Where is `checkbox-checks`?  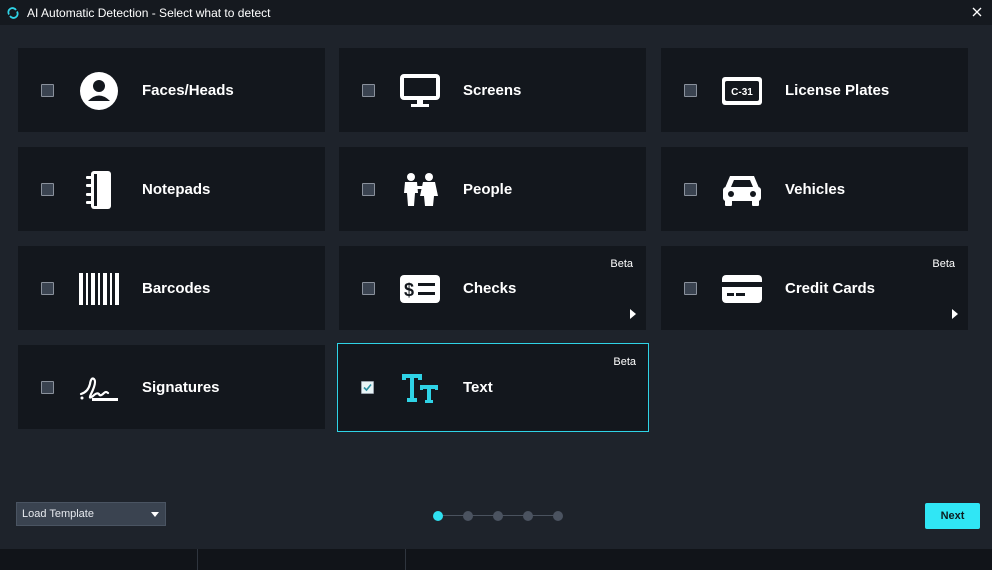
checkbox-checks is located at coordinates (368, 288).